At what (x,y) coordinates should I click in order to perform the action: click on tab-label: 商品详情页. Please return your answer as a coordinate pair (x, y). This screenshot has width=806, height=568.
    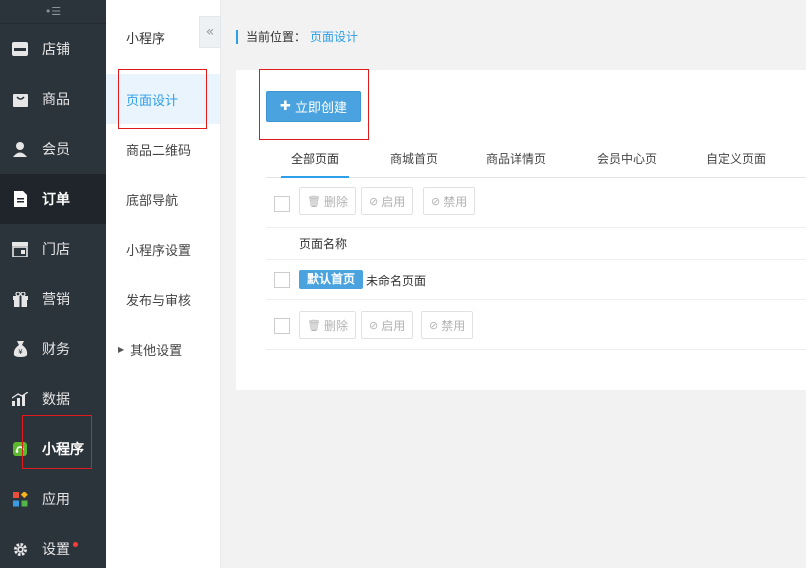
    Looking at the image, I should click on (515, 159).